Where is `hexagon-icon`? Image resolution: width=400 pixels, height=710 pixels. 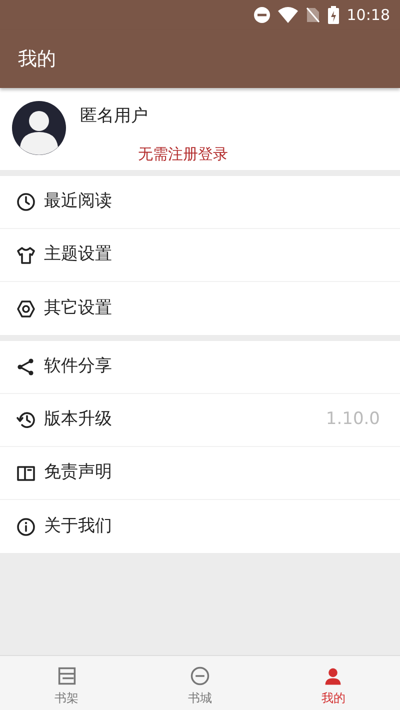 hexagon-icon is located at coordinates (26, 308).